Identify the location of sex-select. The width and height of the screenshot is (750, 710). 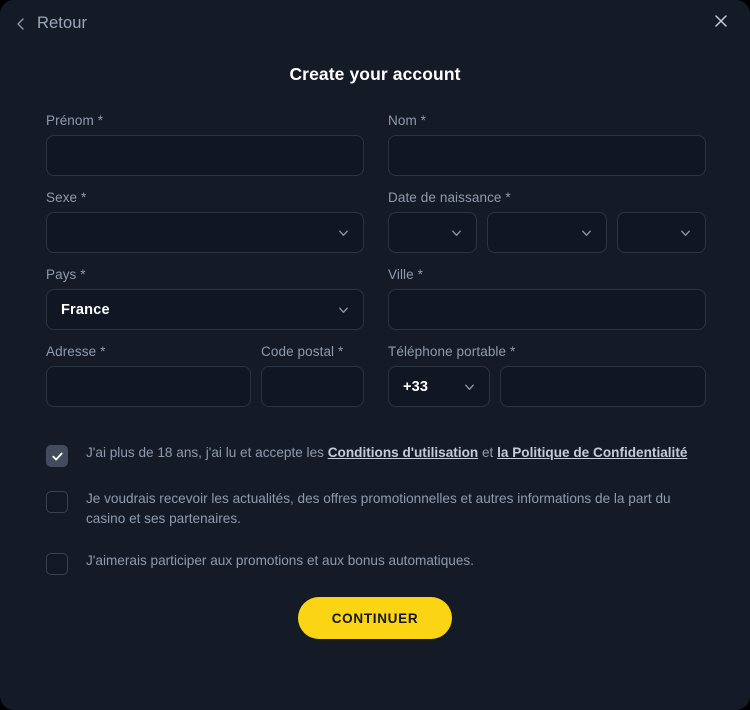
(205, 232).